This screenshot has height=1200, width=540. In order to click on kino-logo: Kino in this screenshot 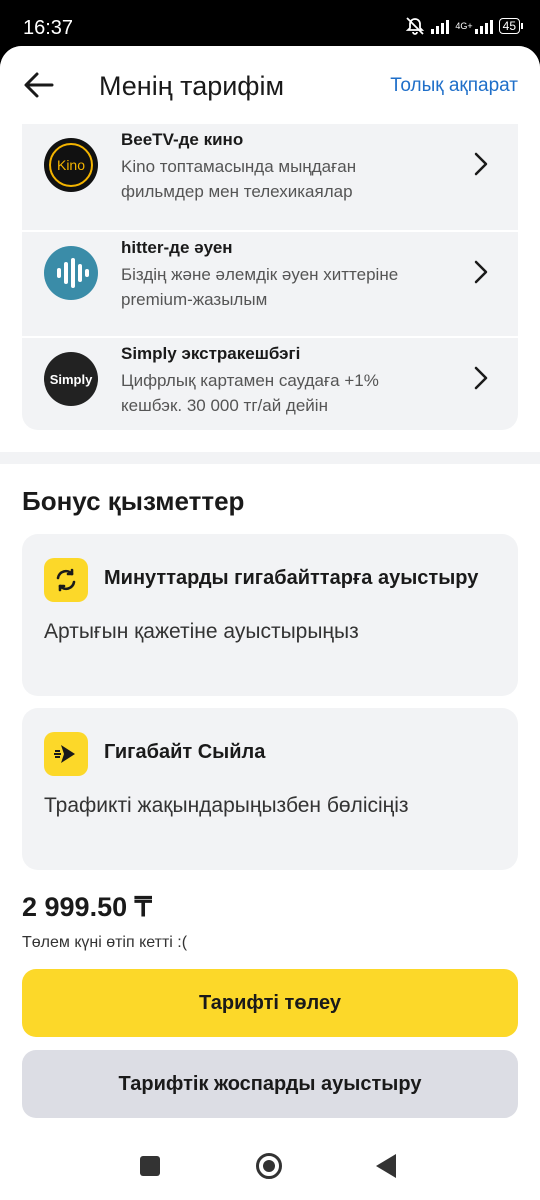, I will do `click(71, 165)`.